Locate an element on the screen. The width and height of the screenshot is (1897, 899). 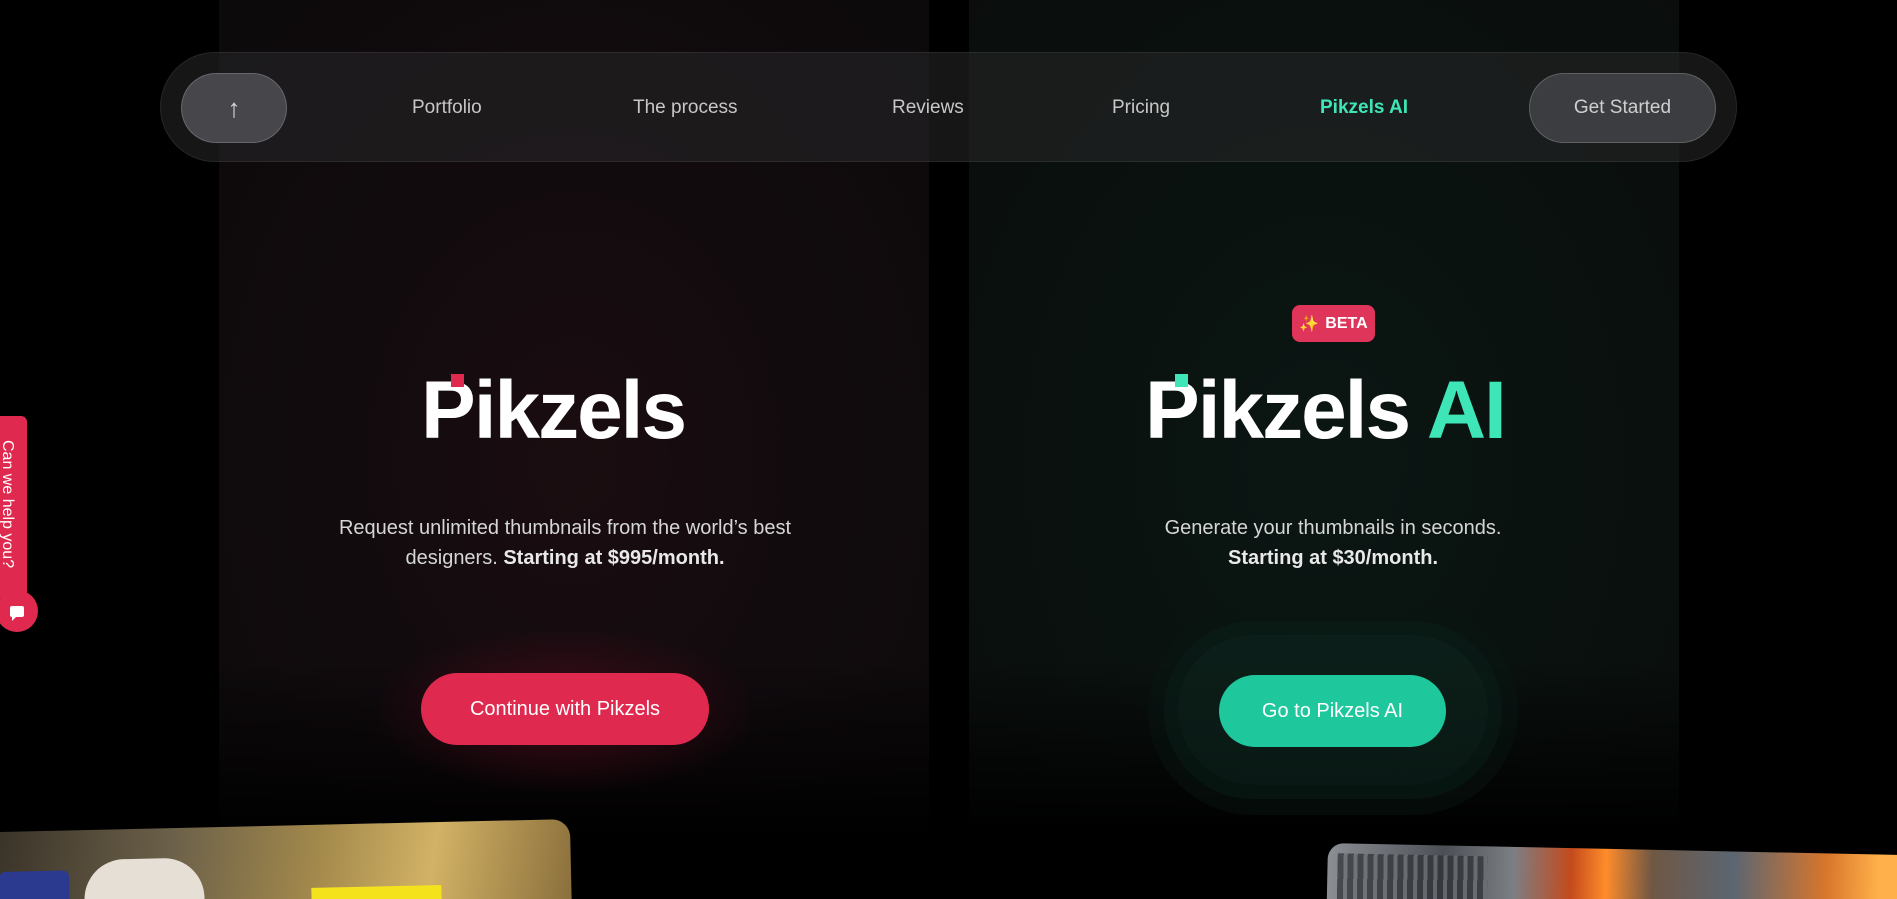
pikzels-ai-description-text: Generate your thumbnails in seconds. is located at coordinates (1333, 528).